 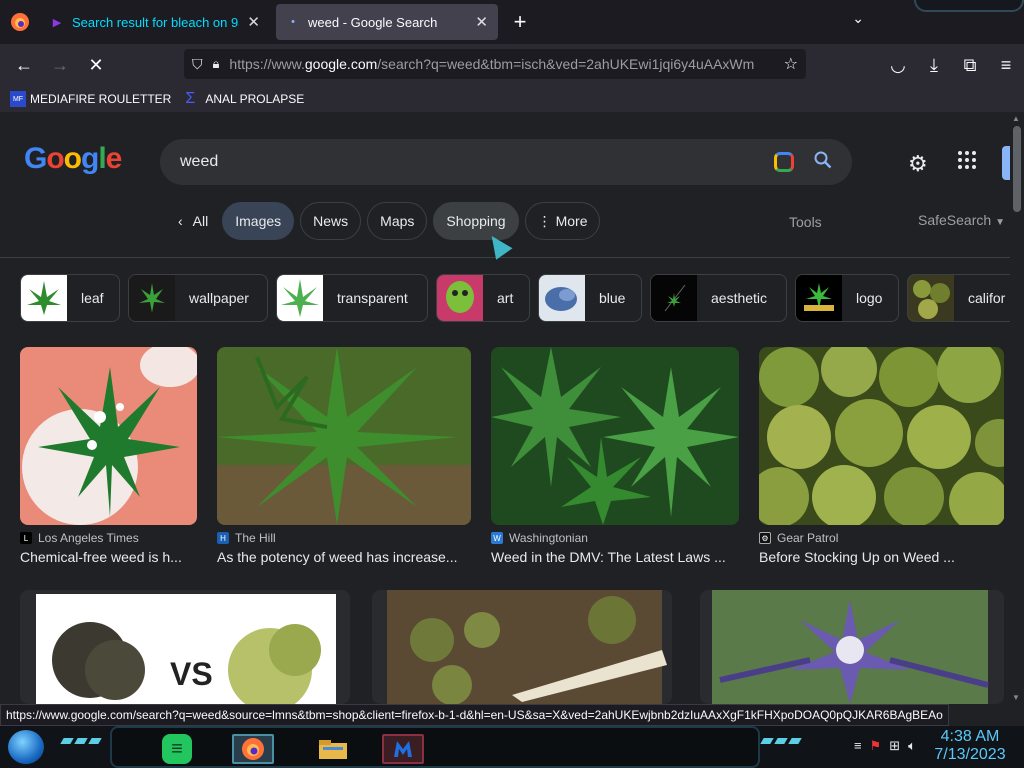 What do you see at coordinates (876, 746) in the screenshot?
I see `flag-icon: ⚑` at bounding box center [876, 746].